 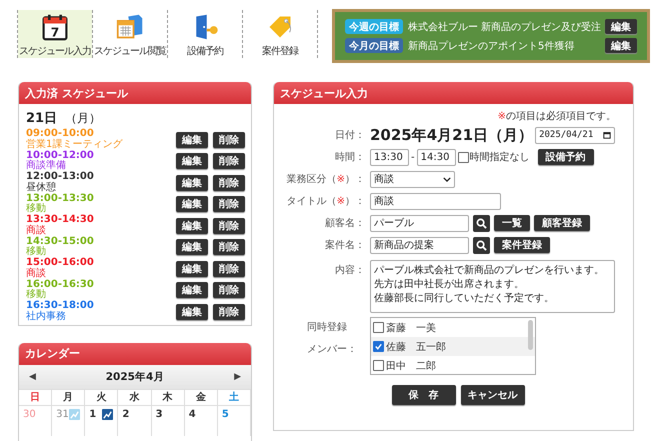 I want to click on schedule-time: 16:30-18:00, so click(x=60, y=306).